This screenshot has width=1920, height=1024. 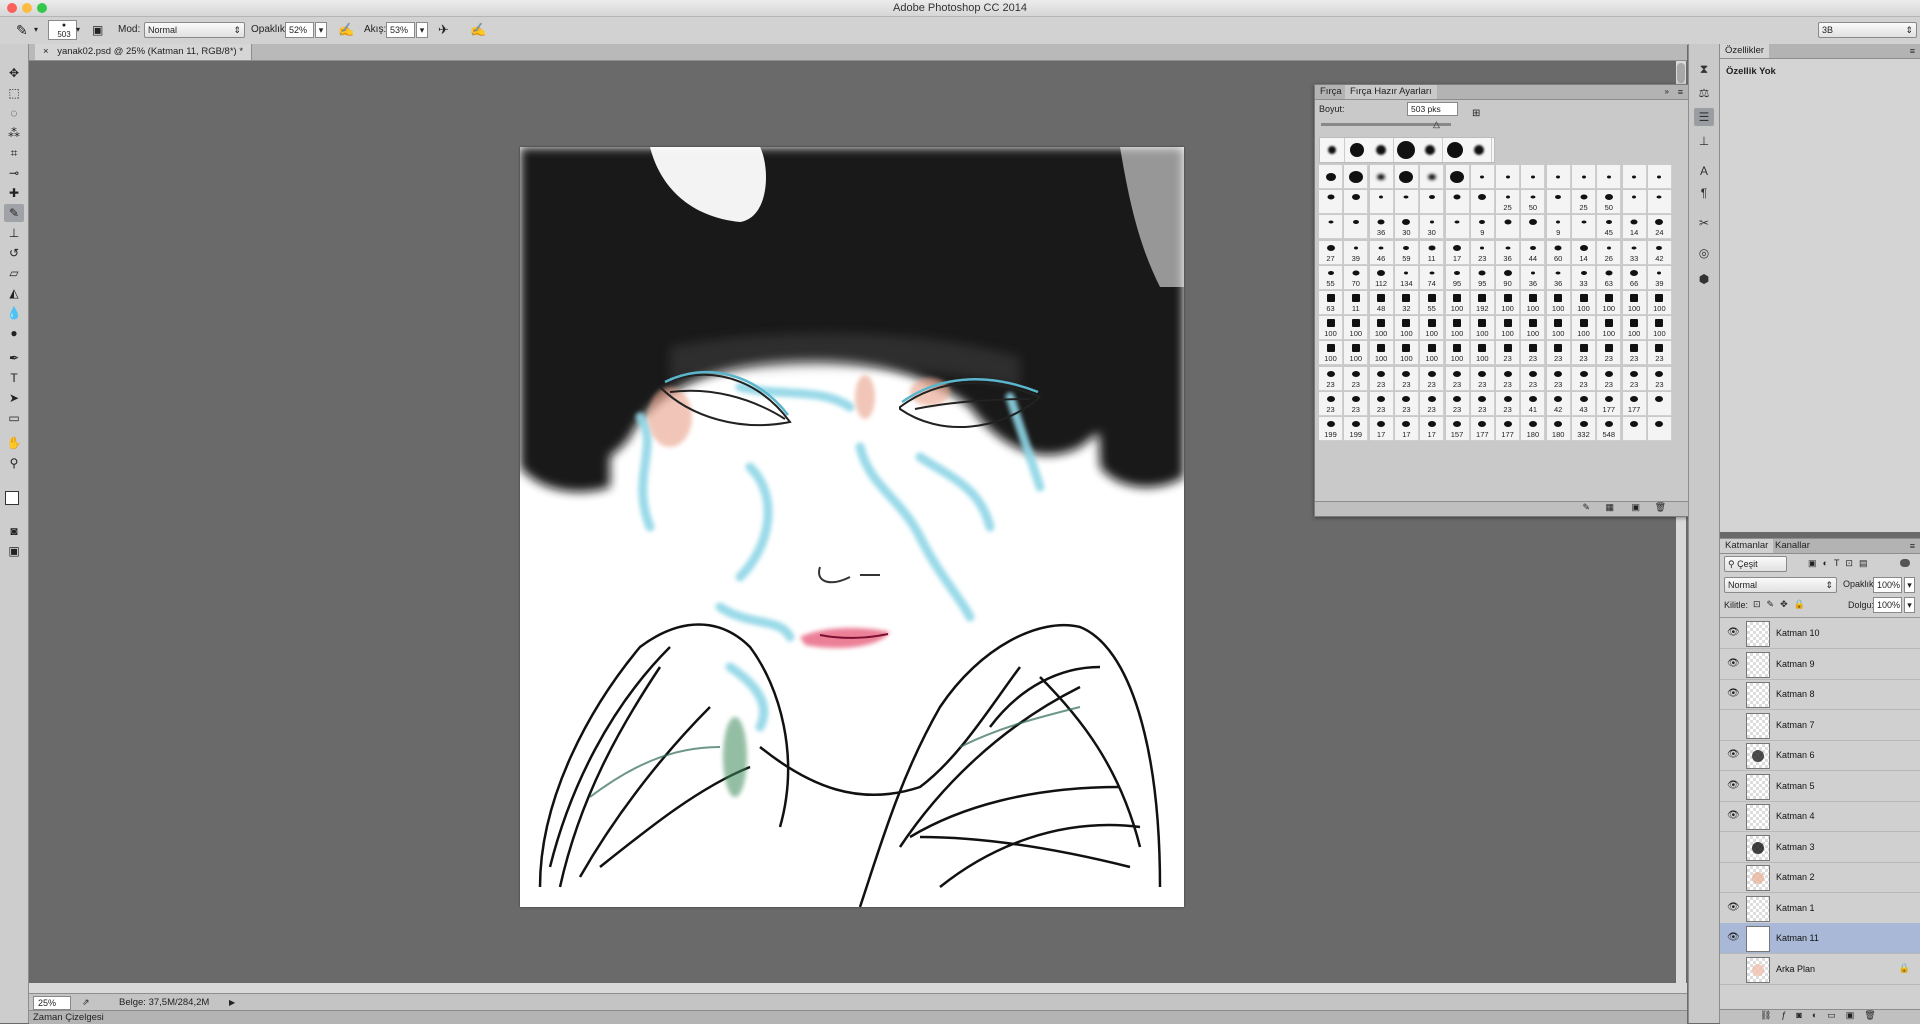 What do you see at coordinates (1381, 303) in the screenshot?
I see `brush-preset: 48` at bounding box center [1381, 303].